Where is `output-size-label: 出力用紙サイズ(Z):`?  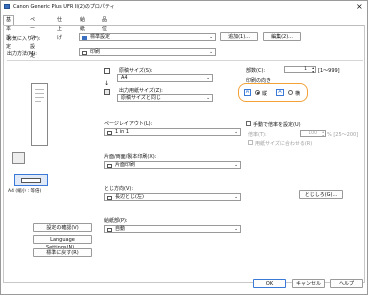 output-size-label: 出力用紙サイズ(Z): is located at coordinates (141, 91).